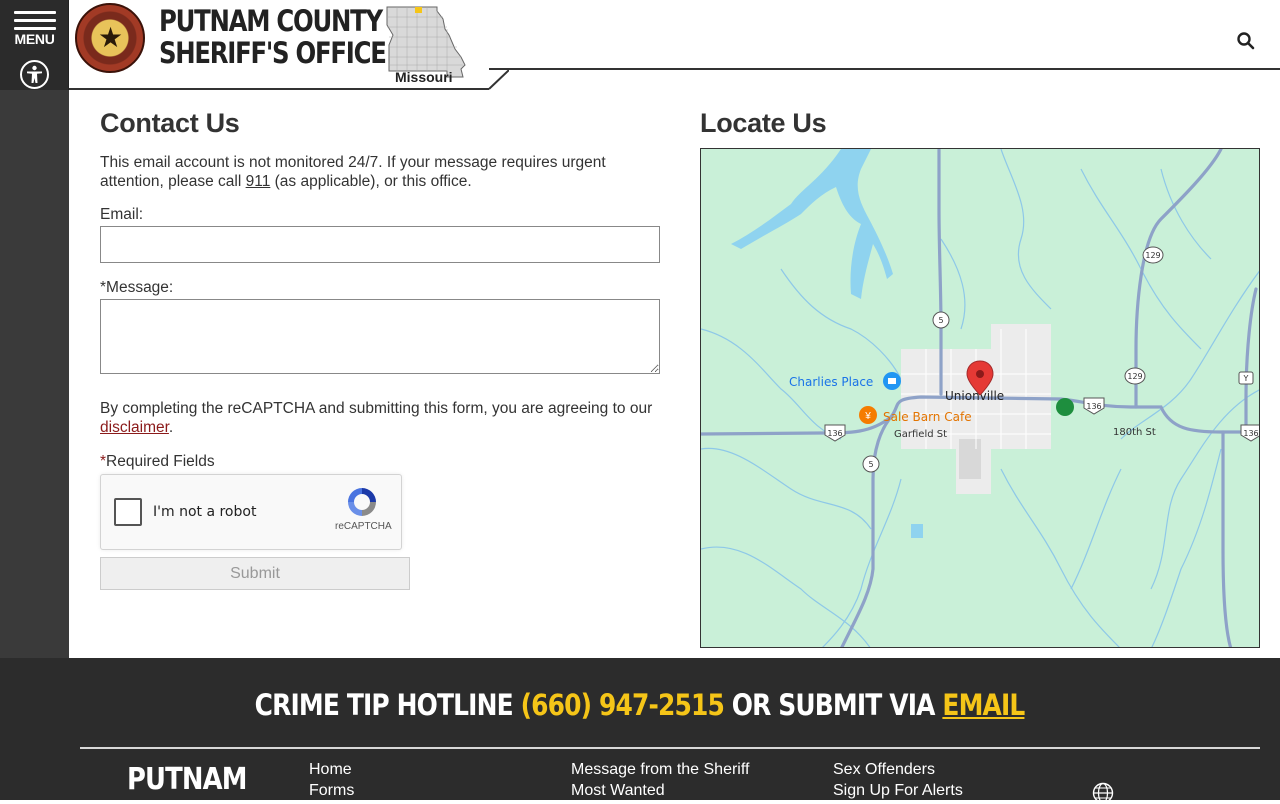  What do you see at coordinates (1093, 406) in the screenshot?
I see `route-136-shield-mid: 136` at bounding box center [1093, 406].